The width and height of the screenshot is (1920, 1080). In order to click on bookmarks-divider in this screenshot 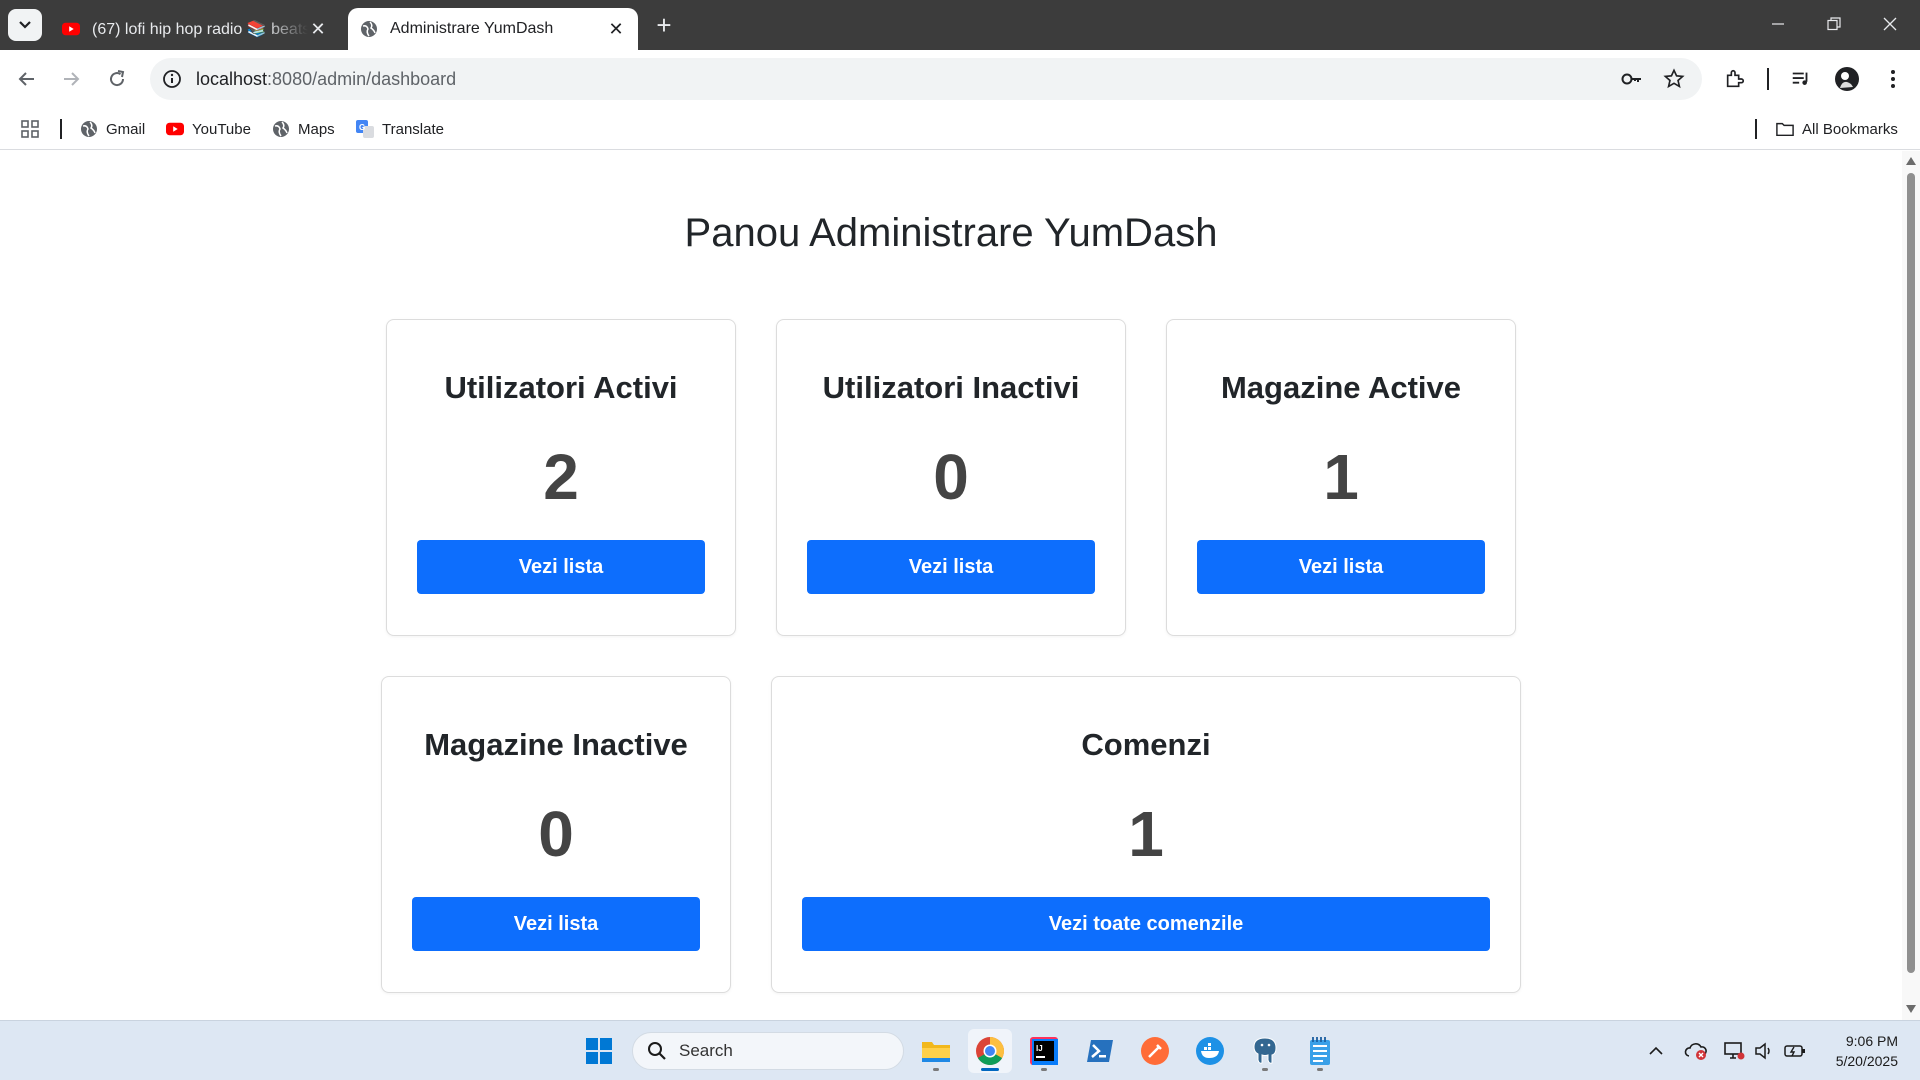, I will do `click(1756, 129)`.